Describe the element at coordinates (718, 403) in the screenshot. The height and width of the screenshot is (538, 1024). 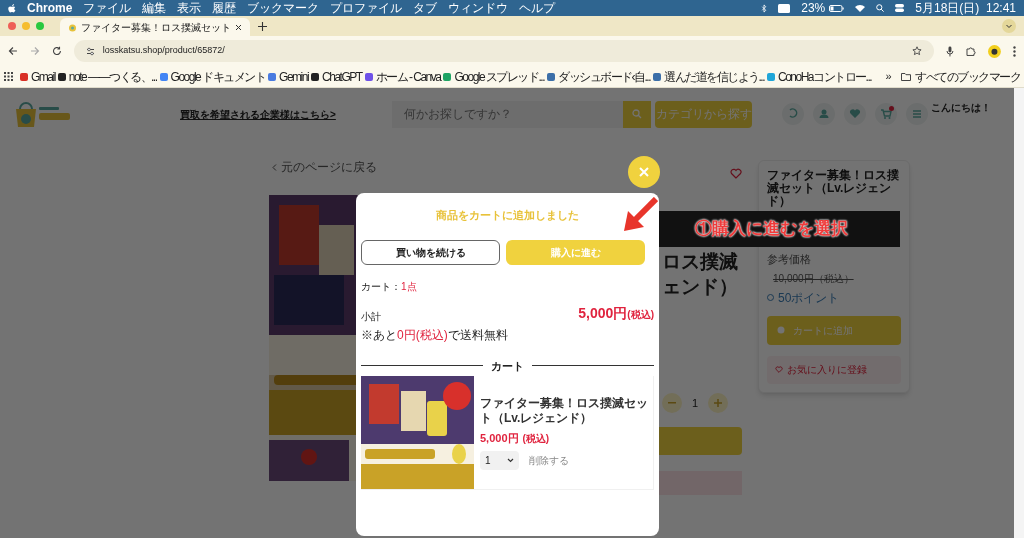
I see `plus-icon` at that location.